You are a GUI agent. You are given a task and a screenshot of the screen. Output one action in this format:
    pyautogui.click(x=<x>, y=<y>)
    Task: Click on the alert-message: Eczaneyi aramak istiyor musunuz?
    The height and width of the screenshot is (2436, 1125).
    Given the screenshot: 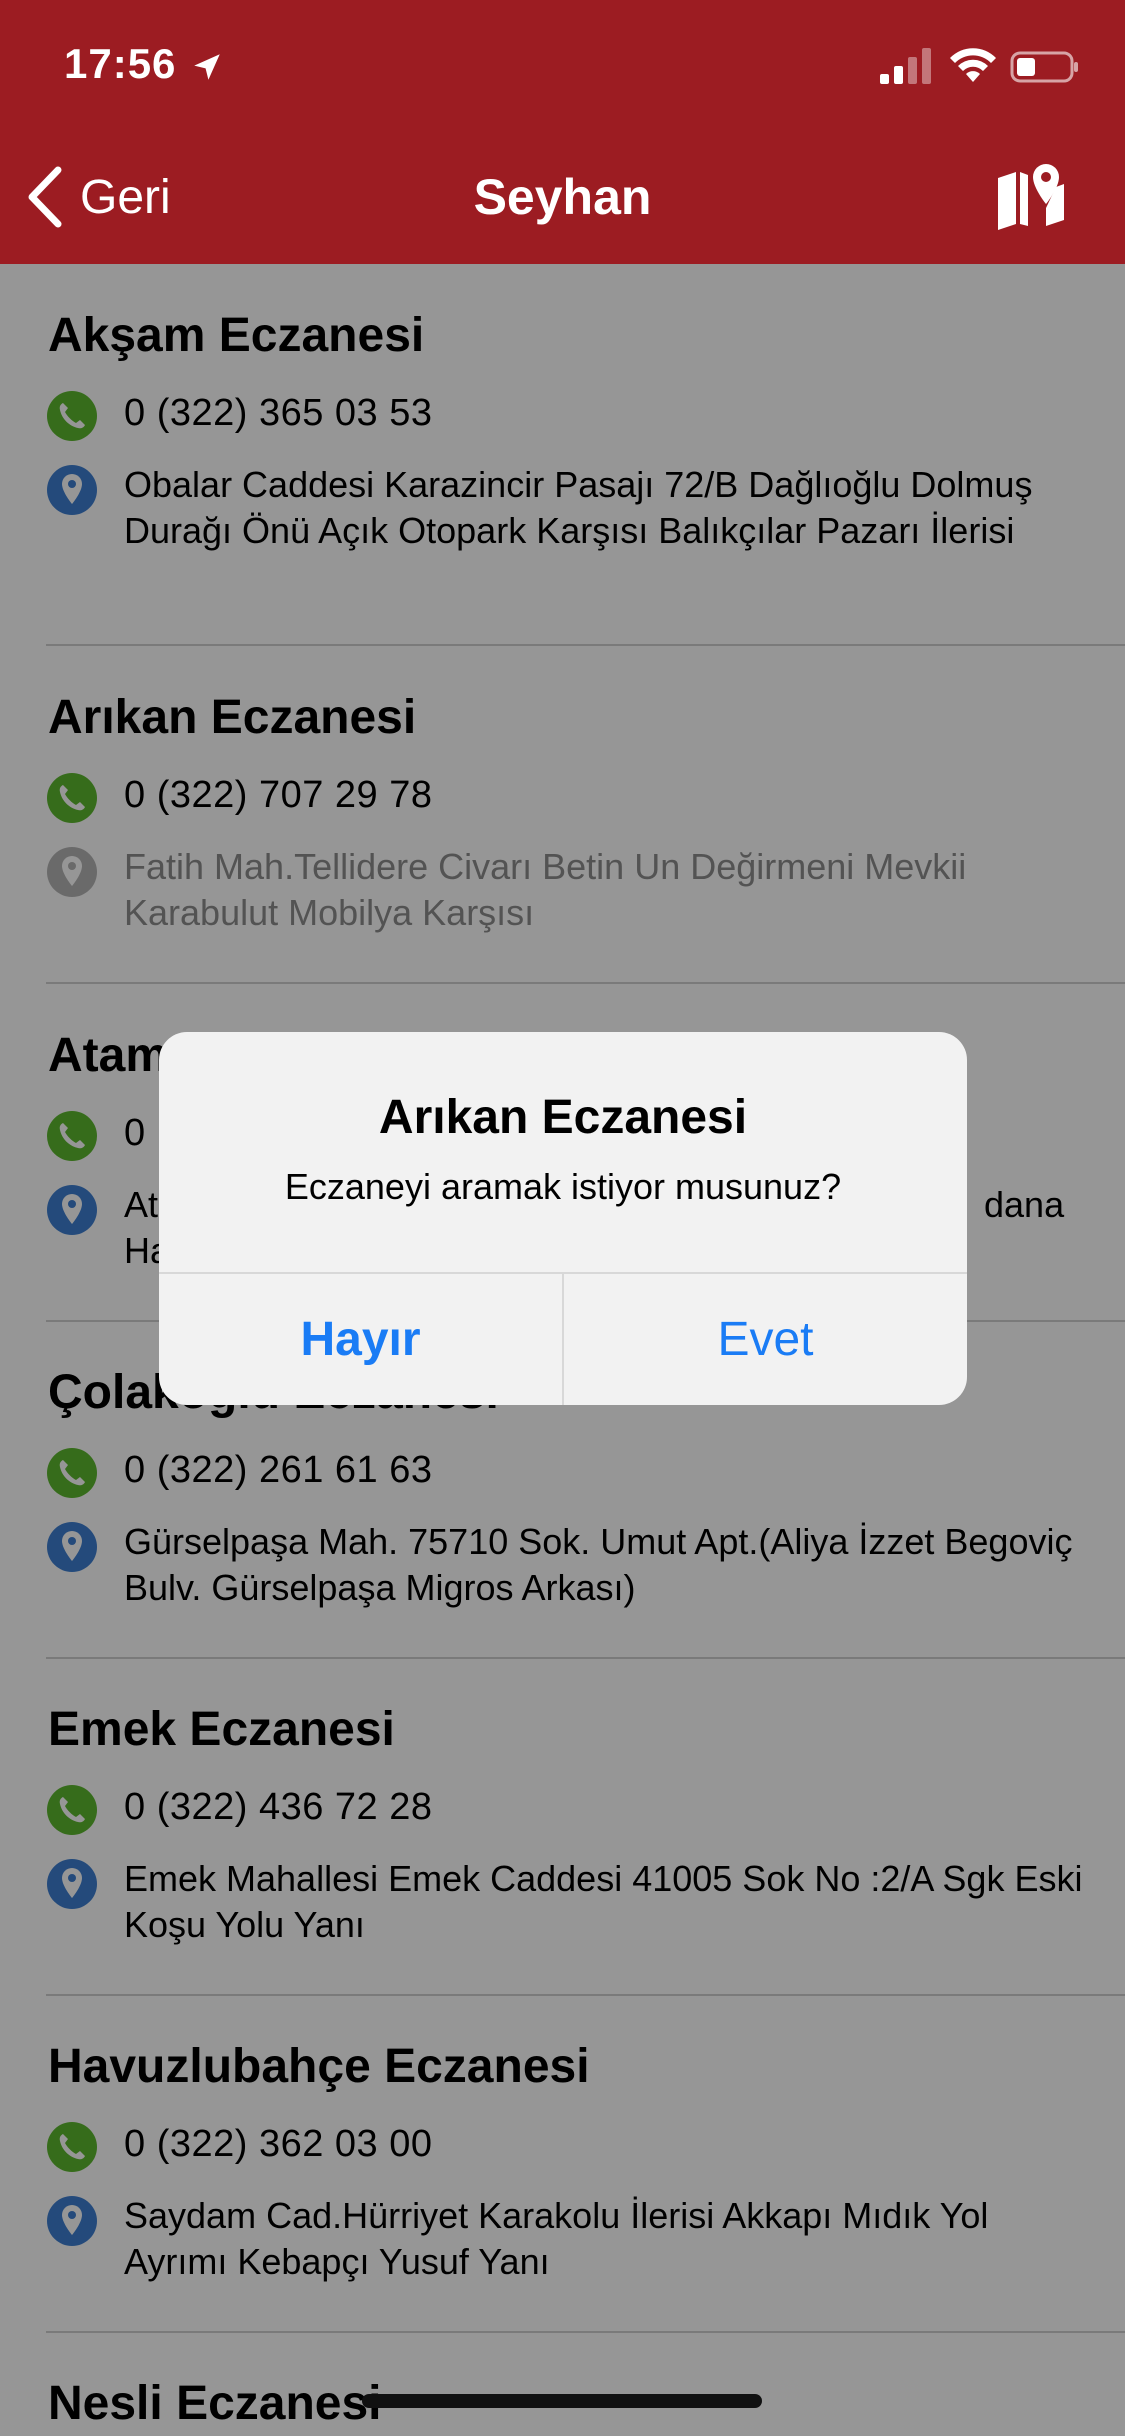 What is the action you would take?
    pyautogui.click(x=563, y=1186)
    